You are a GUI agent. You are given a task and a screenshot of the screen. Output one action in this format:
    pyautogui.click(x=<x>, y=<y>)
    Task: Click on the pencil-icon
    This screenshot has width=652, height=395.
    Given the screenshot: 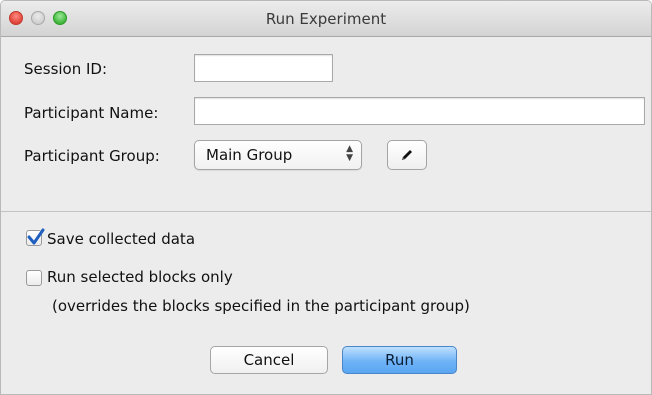 What is the action you would take?
    pyautogui.click(x=407, y=155)
    